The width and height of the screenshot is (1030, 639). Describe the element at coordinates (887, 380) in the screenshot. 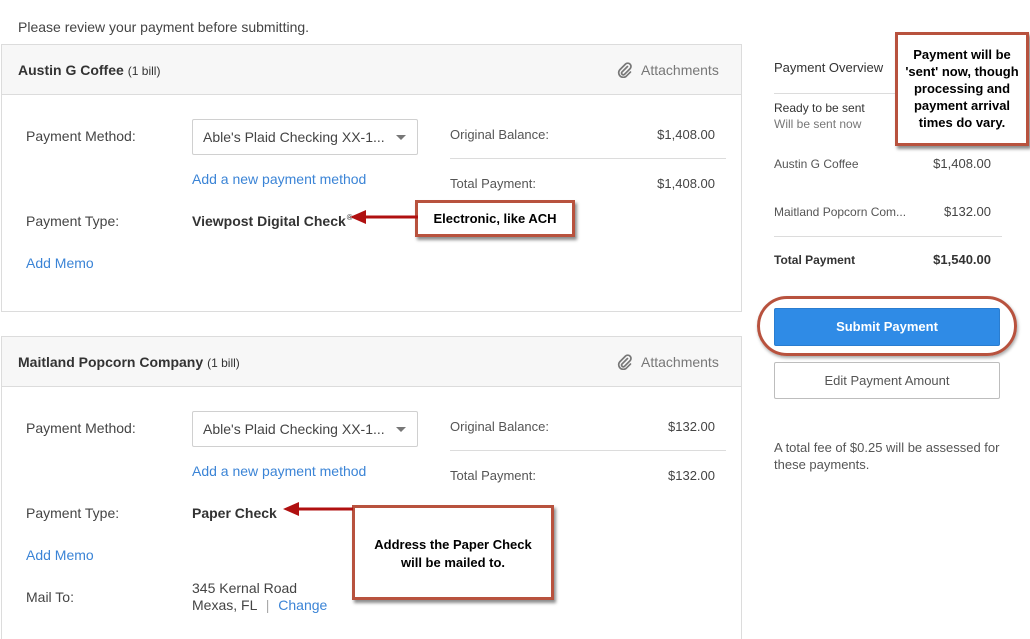

I see `edit-payment-amount-button: Edit Payment Amount` at that location.